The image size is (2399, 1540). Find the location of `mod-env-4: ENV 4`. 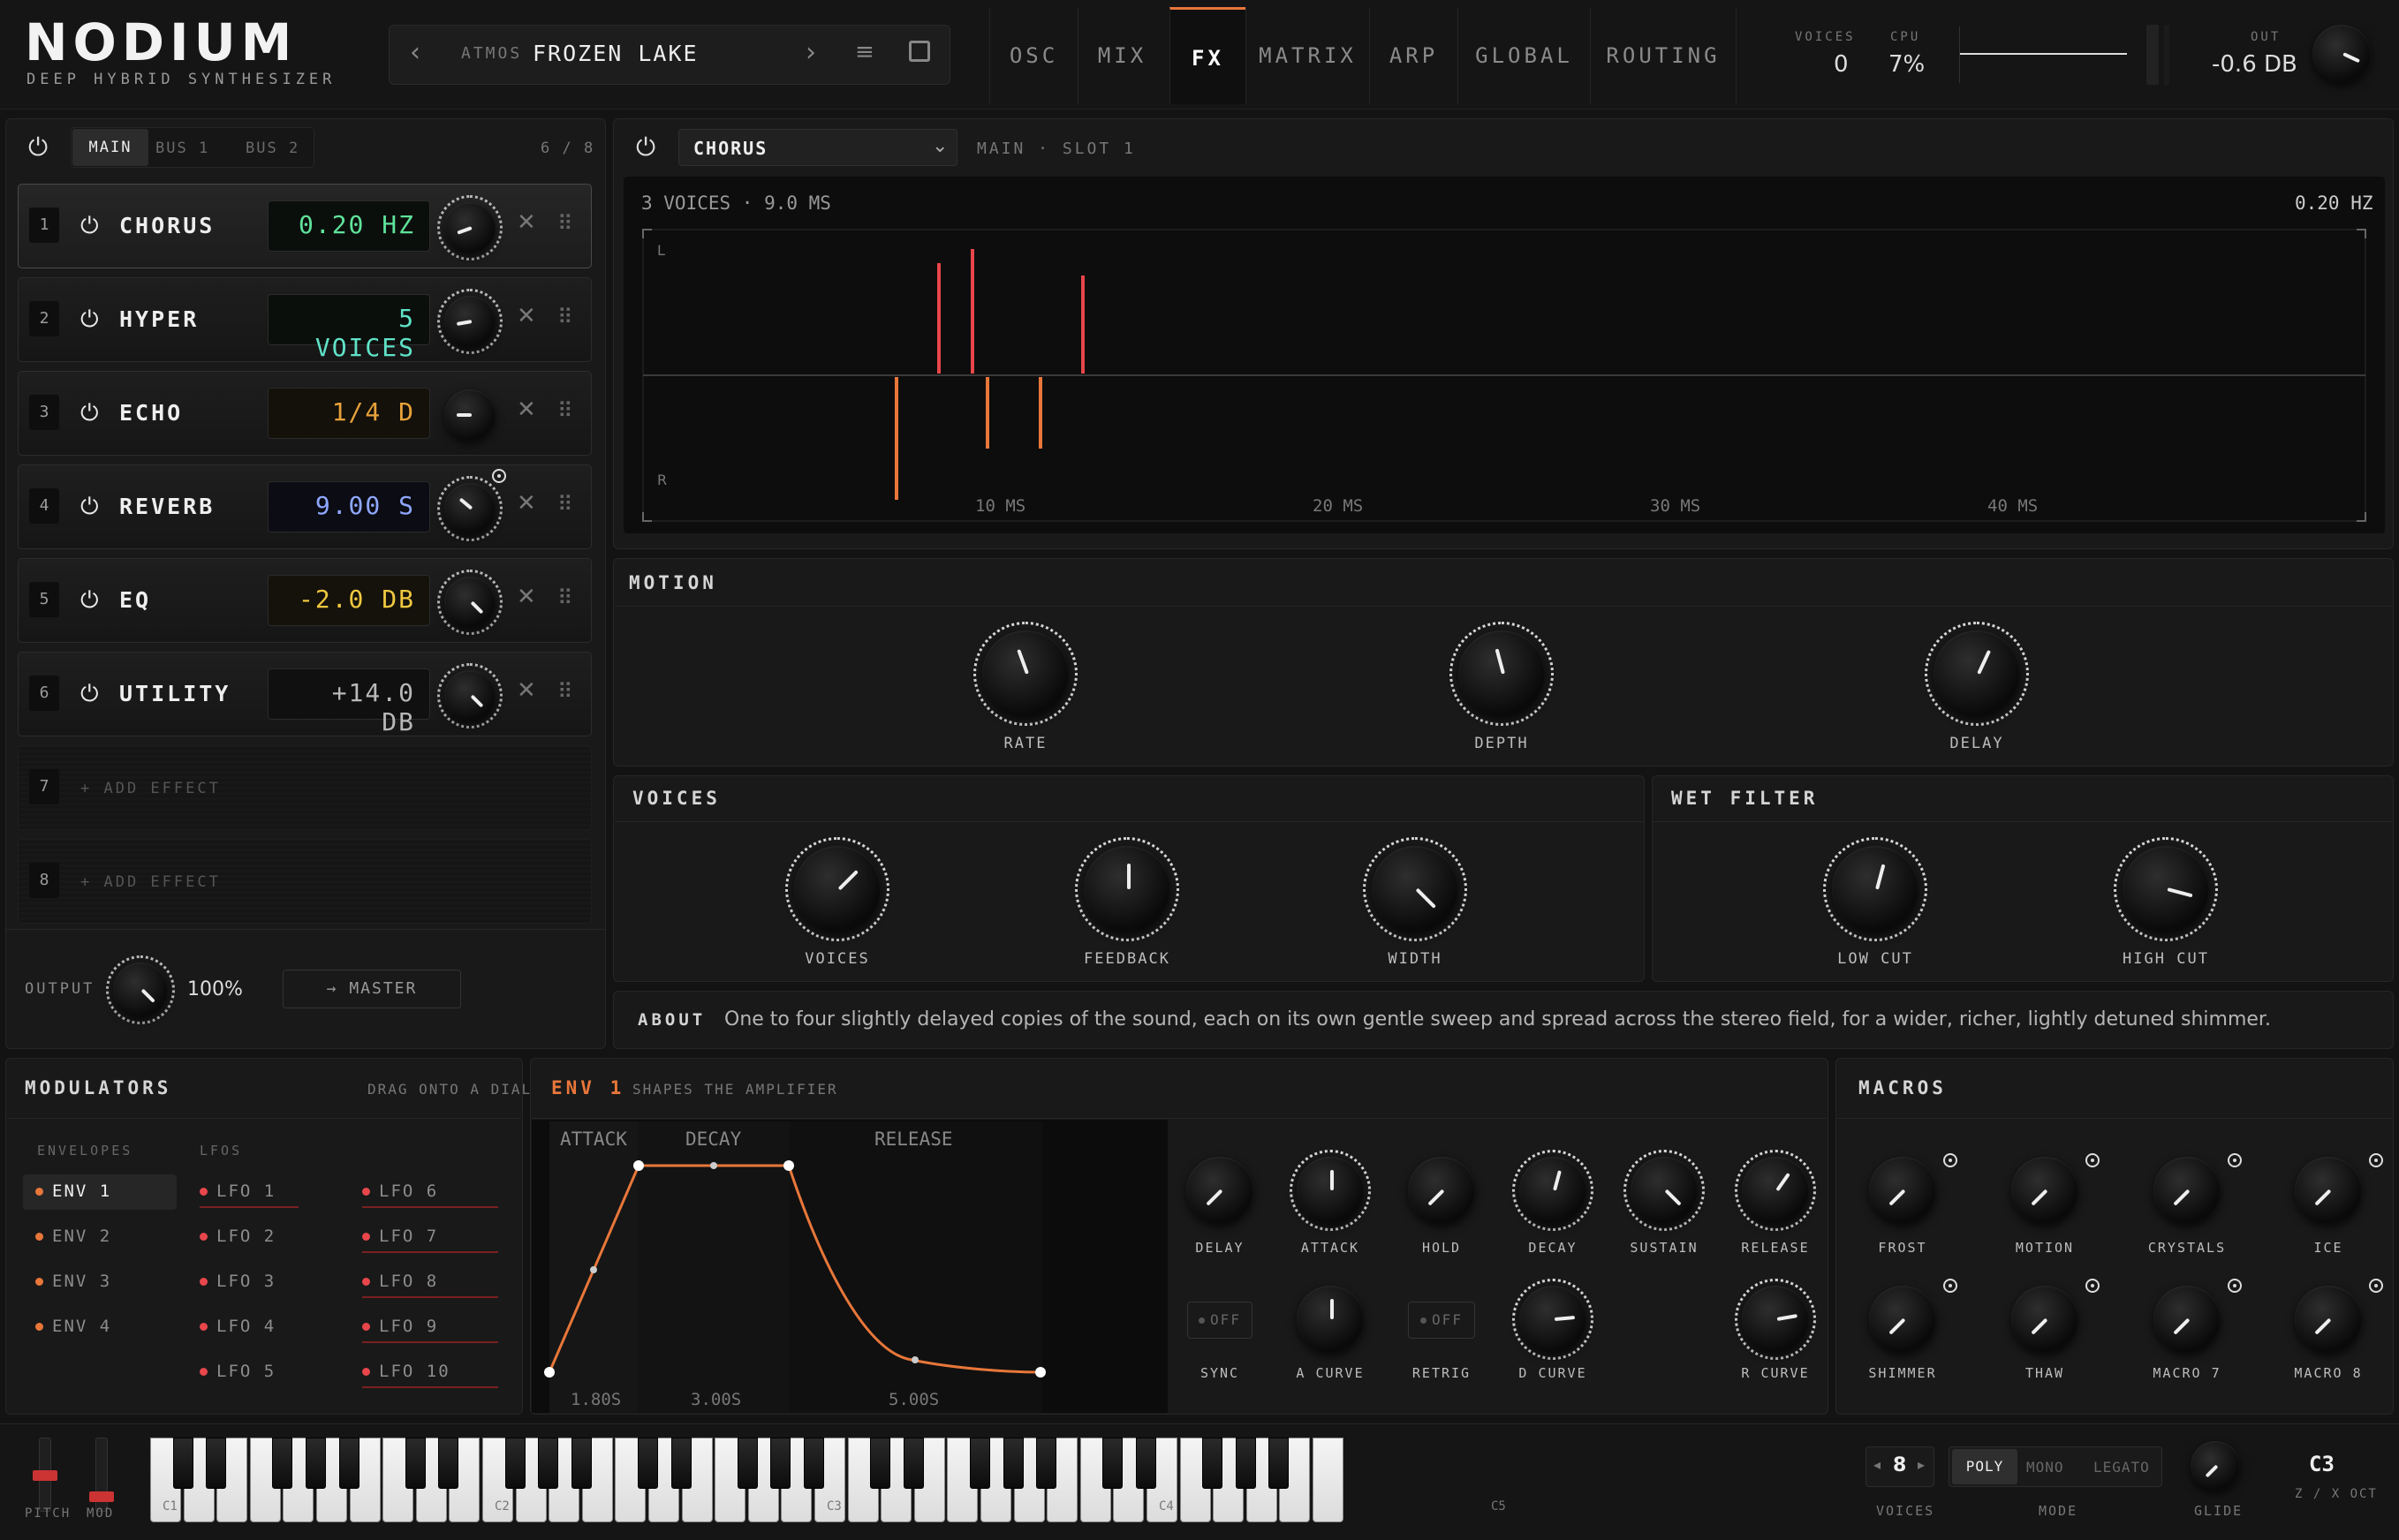

mod-env-4: ENV 4 is located at coordinates (73, 1326).